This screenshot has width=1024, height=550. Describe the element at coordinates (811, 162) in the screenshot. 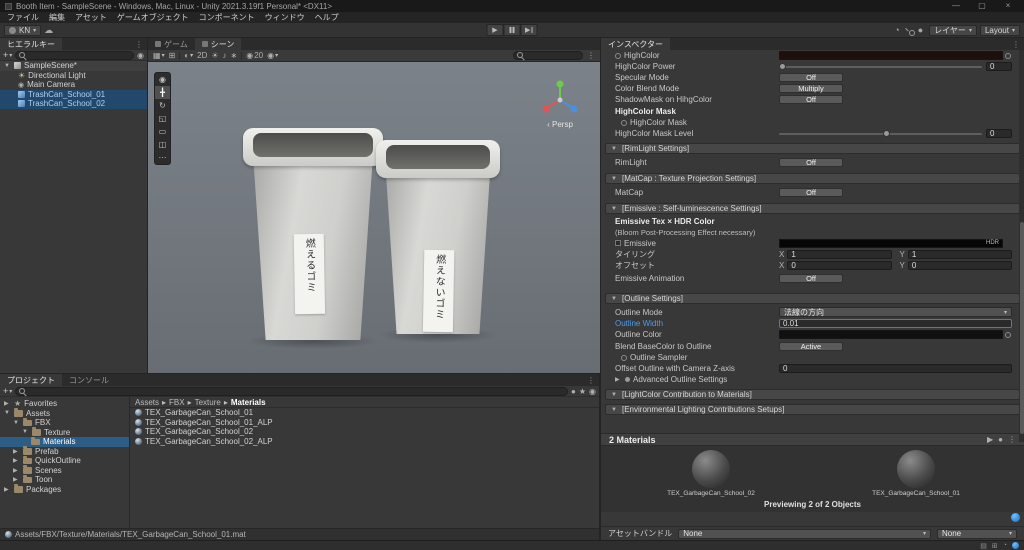

I see `rimlight-button: Off` at that location.